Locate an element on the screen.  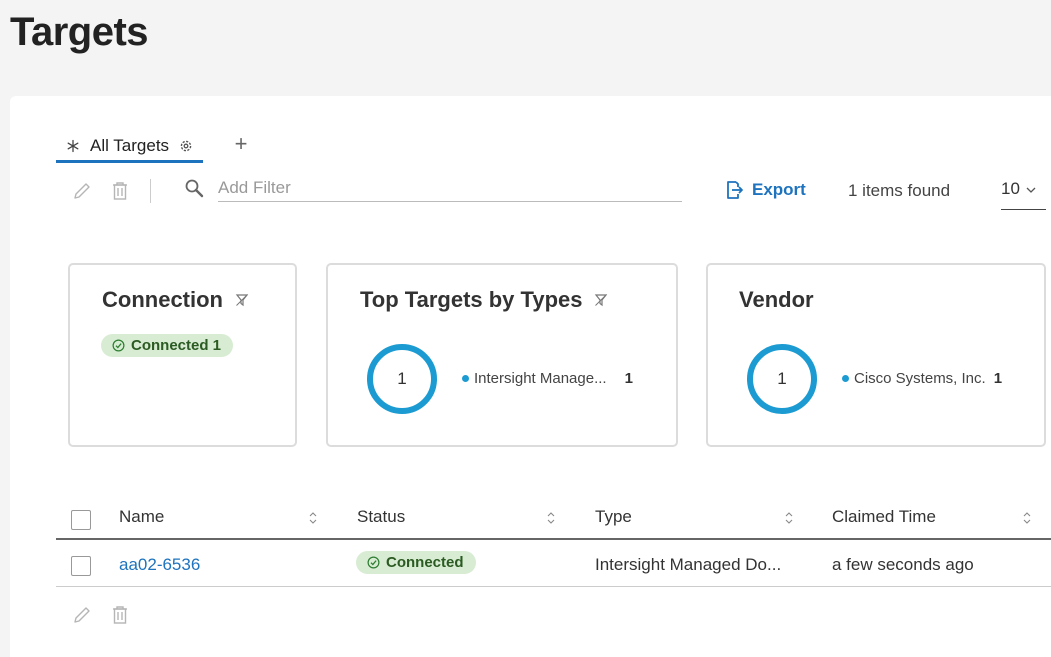
tab-all-targets: All Targets is located at coordinates (130, 147).